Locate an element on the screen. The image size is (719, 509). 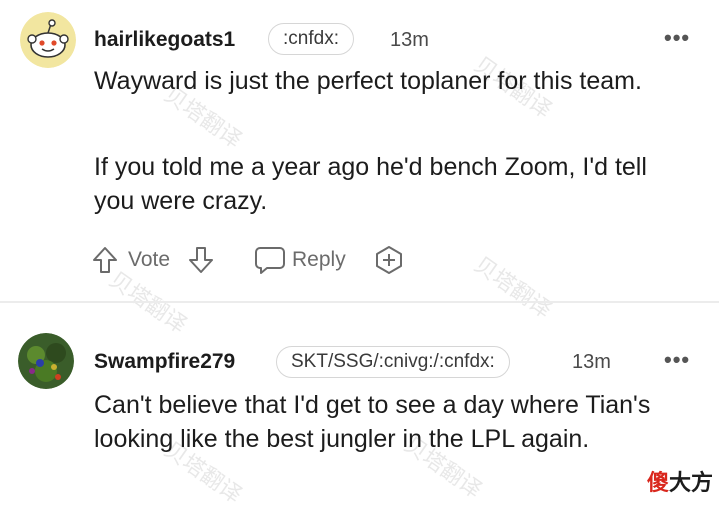
award-button is located at coordinates (389, 260).